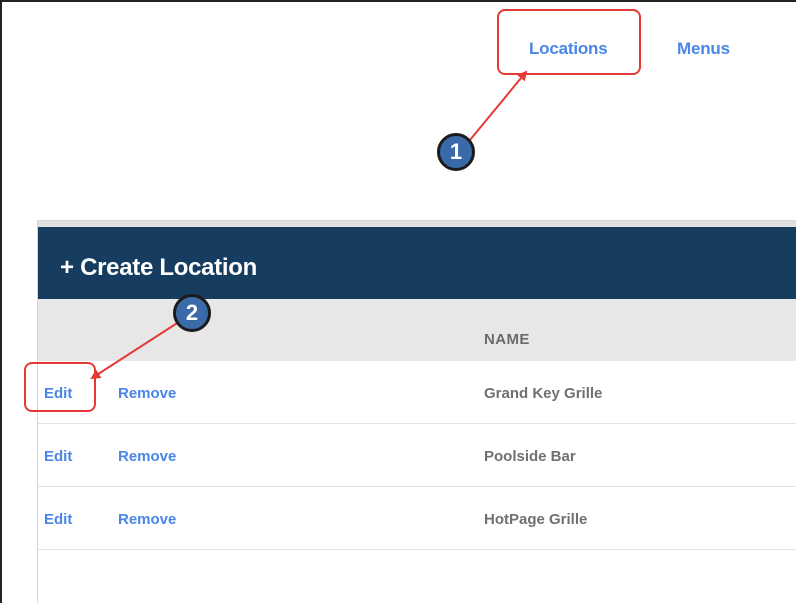 Image resolution: width=796 pixels, height=603 pixels. What do you see at coordinates (507, 339) in the screenshot?
I see `column-header-name: NAME` at bounding box center [507, 339].